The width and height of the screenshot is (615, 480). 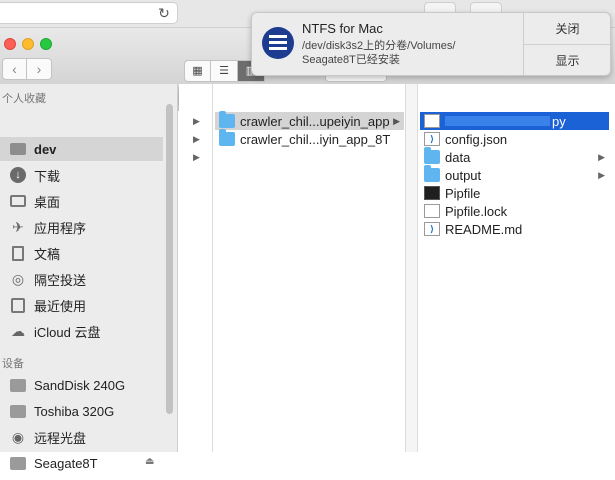 I want to click on close-window-button, so click(x=10, y=44).